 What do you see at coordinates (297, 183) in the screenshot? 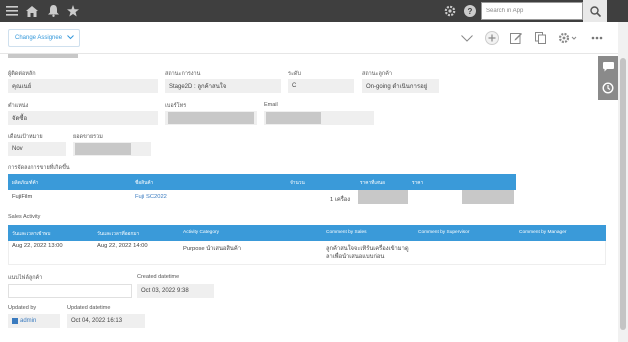
I see `products-col-qty: จำนวน` at bounding box center [297, 183].